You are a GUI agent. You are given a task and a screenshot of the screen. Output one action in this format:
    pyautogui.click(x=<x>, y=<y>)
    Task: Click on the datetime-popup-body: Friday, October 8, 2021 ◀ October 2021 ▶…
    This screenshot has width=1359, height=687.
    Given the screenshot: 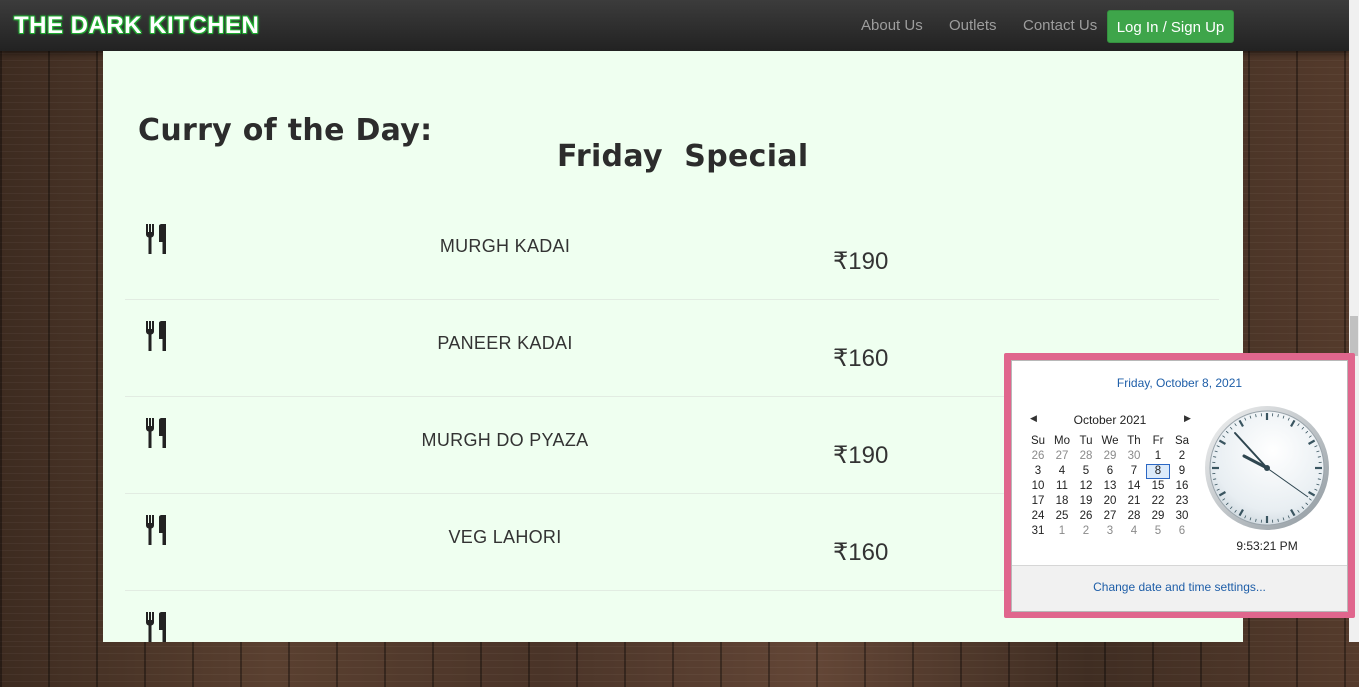 What is the action you would take?
    pyautogui.click(x=1179, y=486)
    